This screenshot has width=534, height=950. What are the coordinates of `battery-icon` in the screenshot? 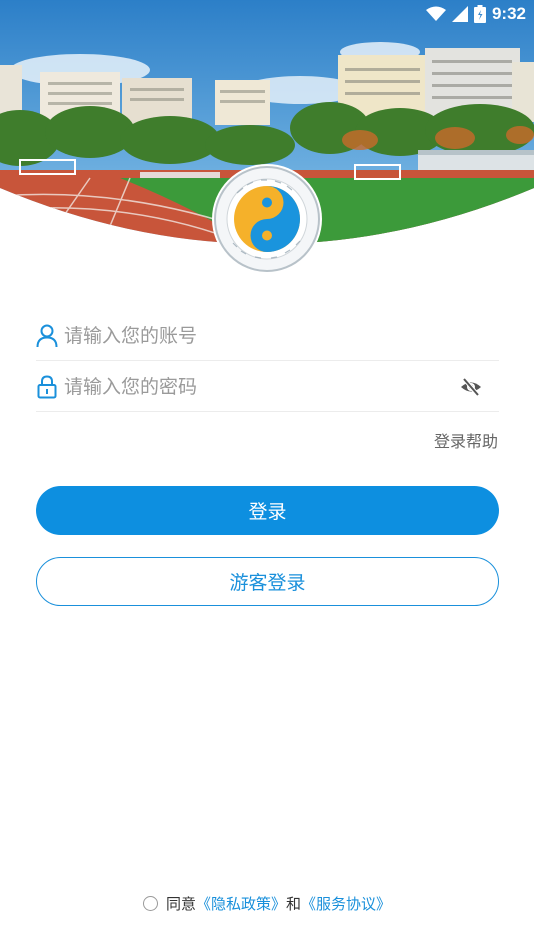 It's located at (479, 14).